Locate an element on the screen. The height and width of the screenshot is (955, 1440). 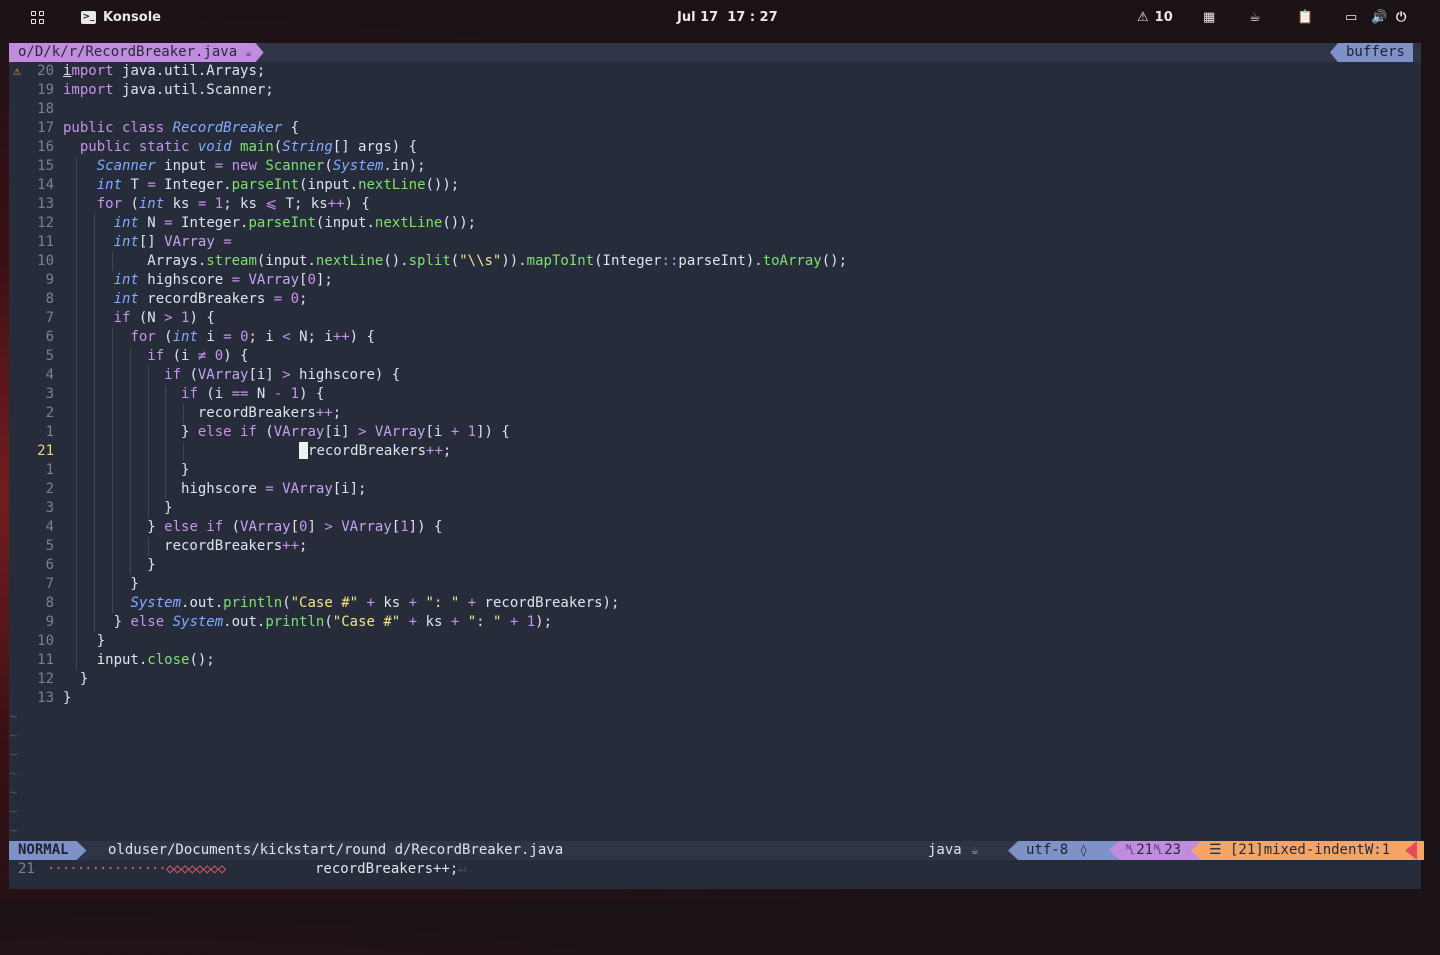
code-line: 9 int highscore = VArray[0]; is located at coordinates (715, 280).